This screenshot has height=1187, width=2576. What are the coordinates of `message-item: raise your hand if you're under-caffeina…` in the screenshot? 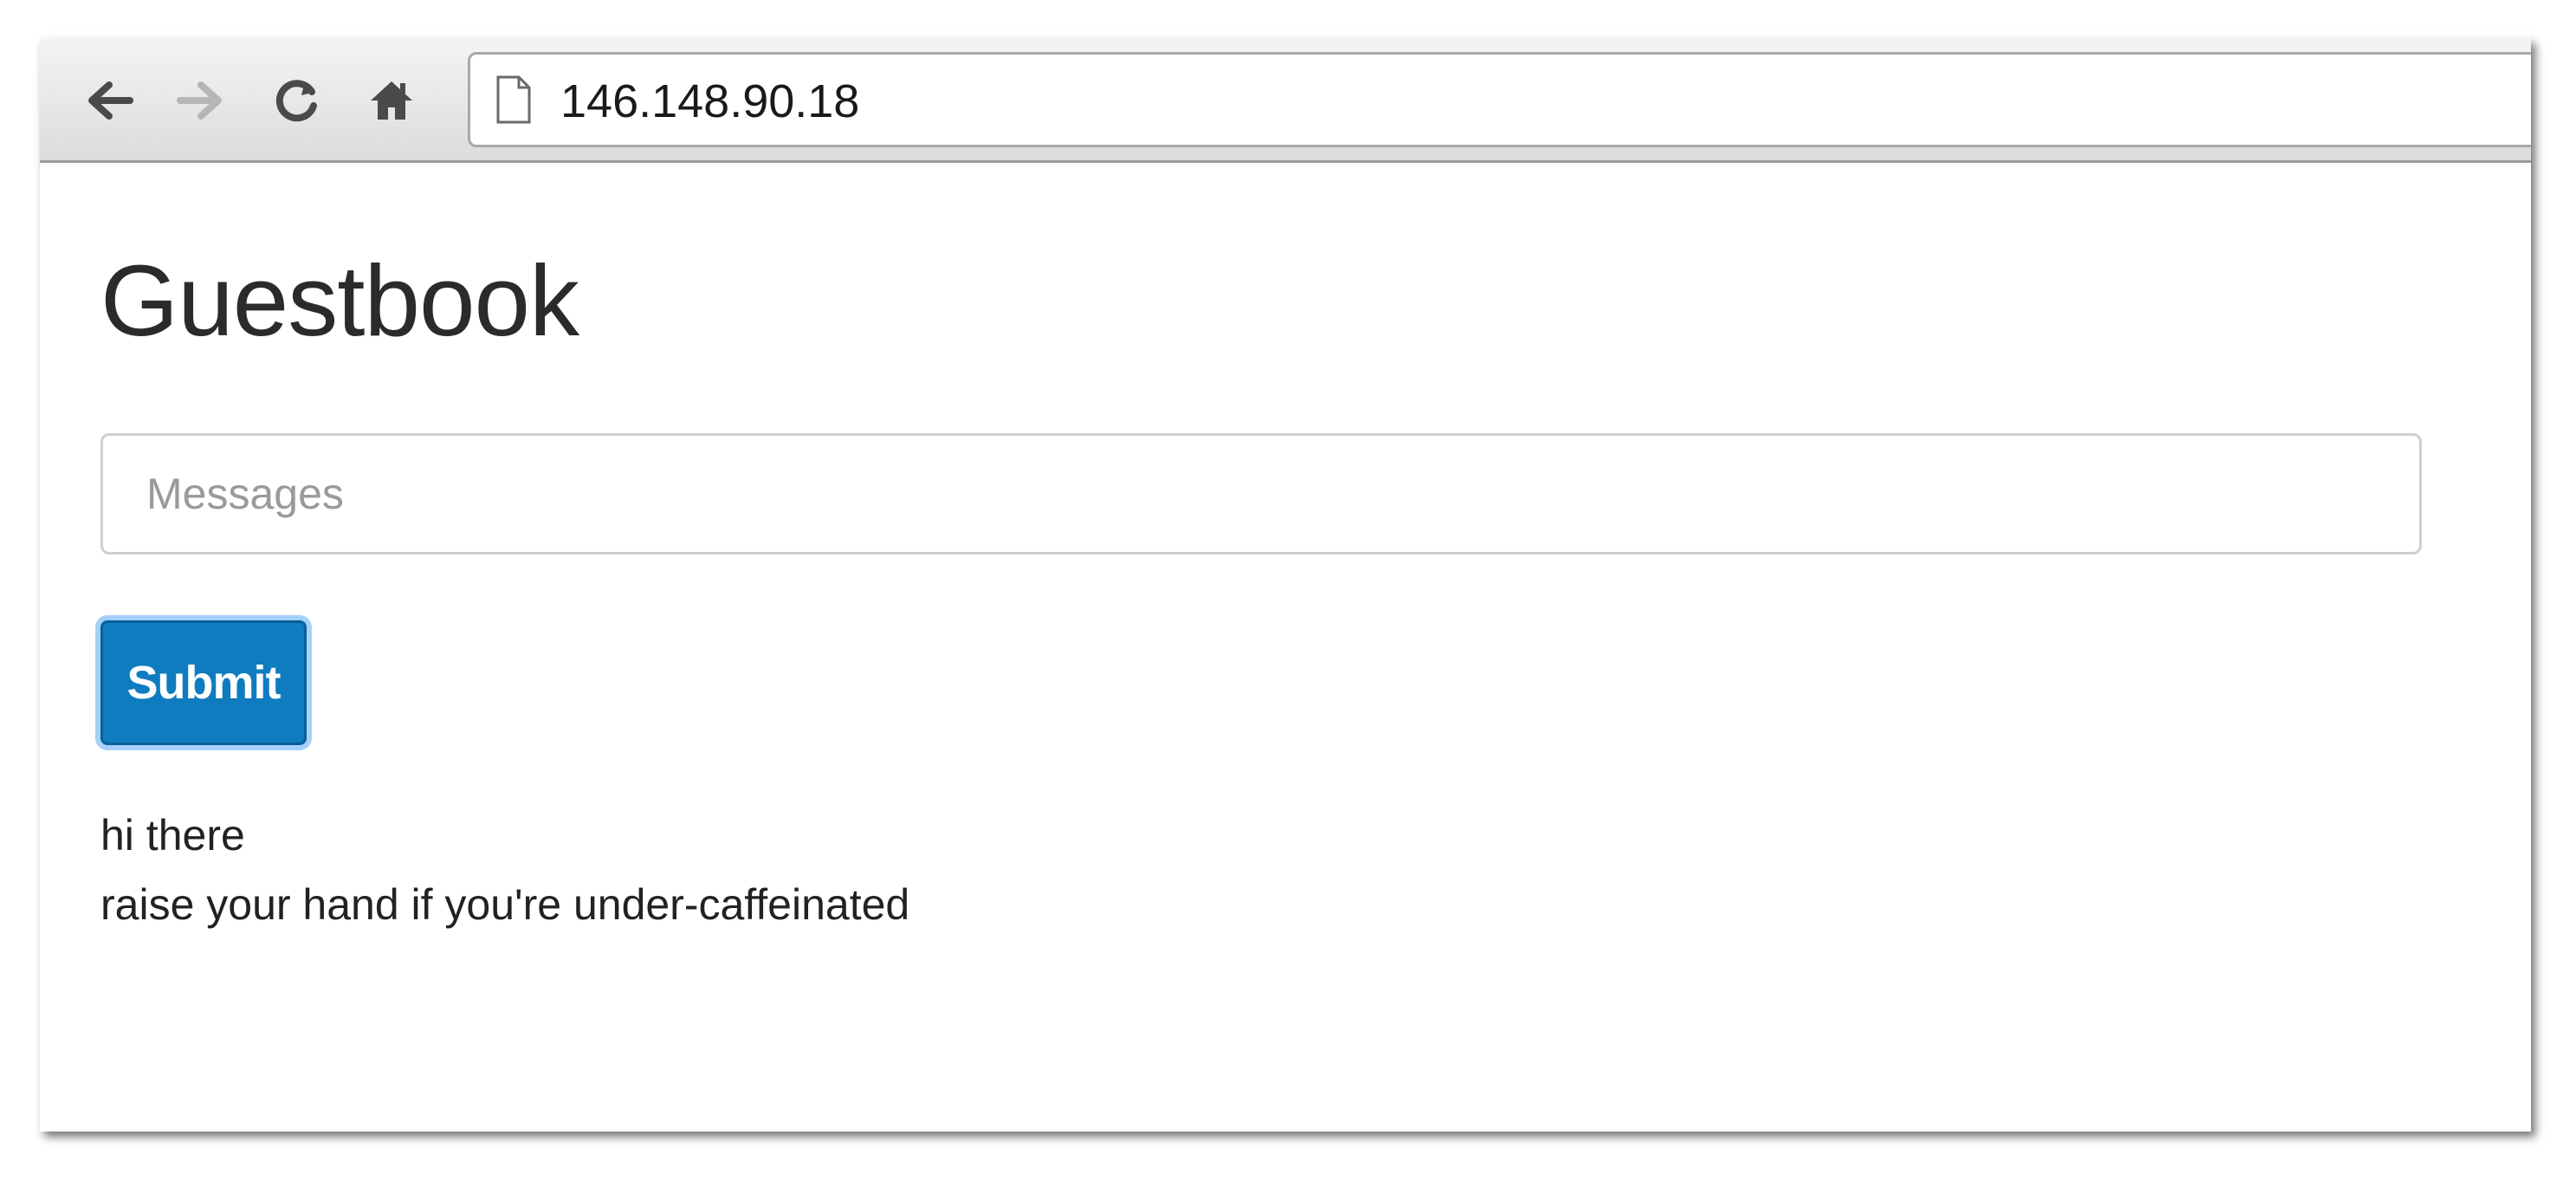 It's located at (505, 904).